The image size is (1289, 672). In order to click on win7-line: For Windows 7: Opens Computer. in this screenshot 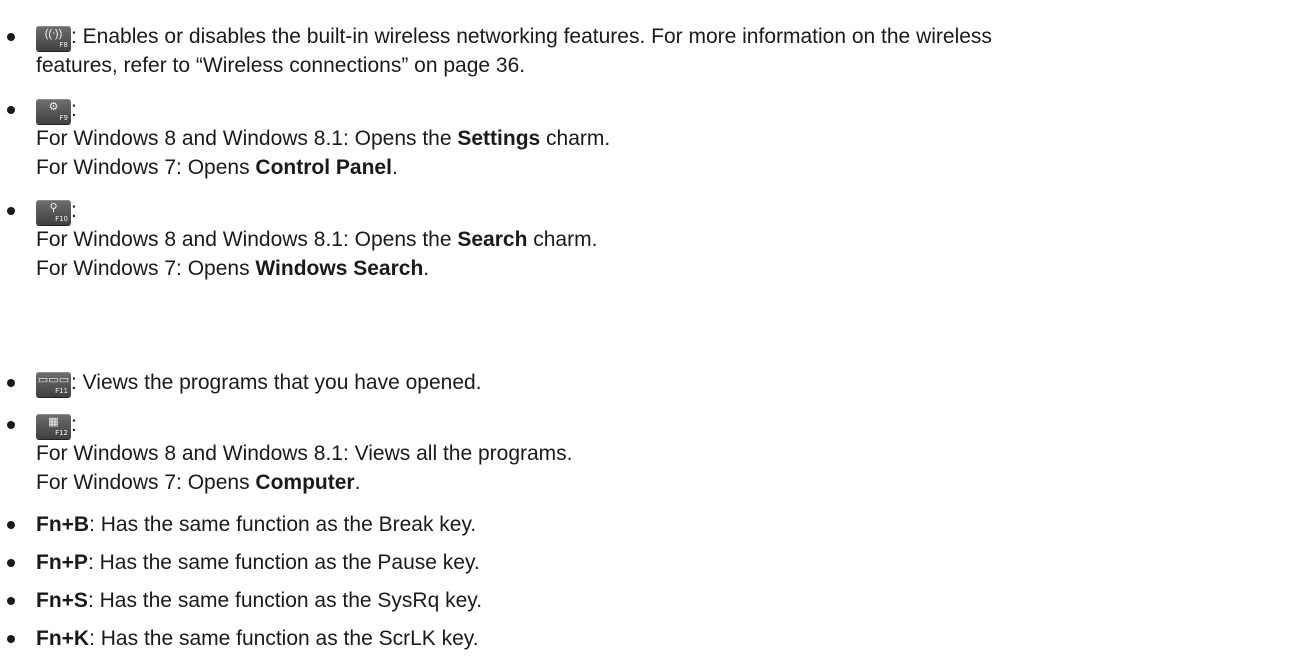, I will do `click(657, 482)`.